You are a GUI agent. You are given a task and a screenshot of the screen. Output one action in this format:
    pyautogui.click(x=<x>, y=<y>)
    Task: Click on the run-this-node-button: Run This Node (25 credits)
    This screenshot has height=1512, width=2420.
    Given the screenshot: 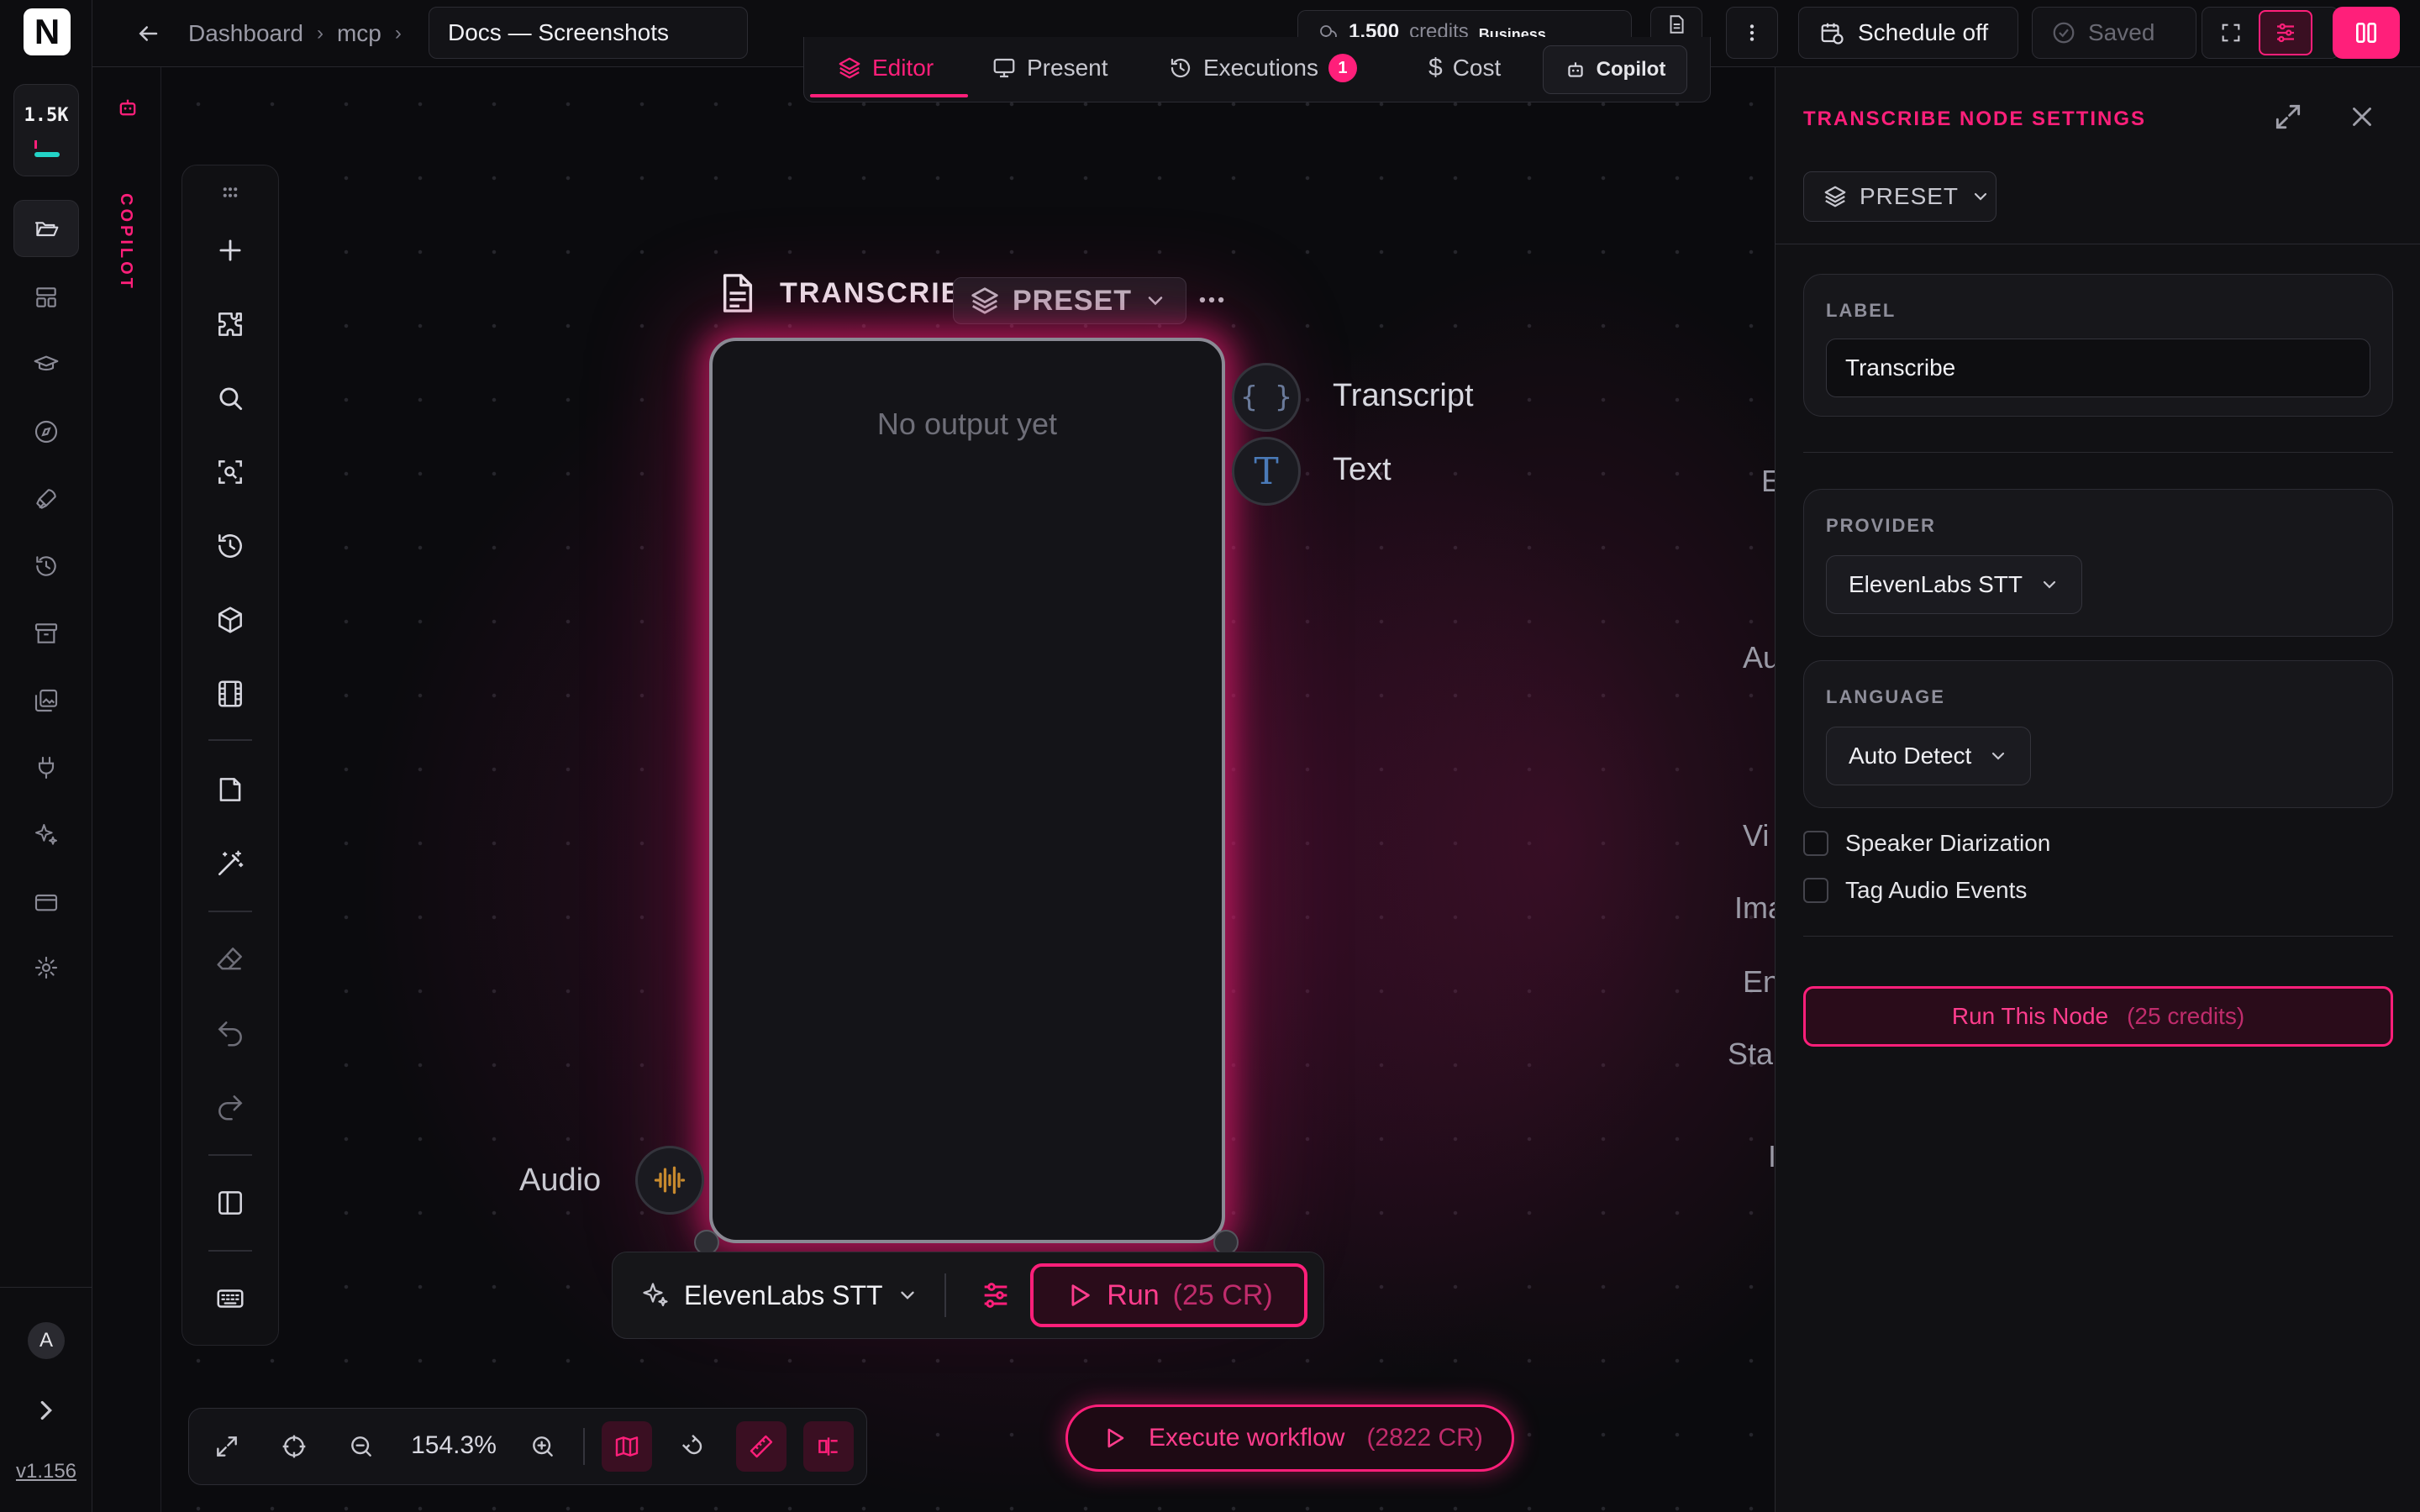 What is the action you would take?
    pyautogui.click(x=2098, y=1016)
    